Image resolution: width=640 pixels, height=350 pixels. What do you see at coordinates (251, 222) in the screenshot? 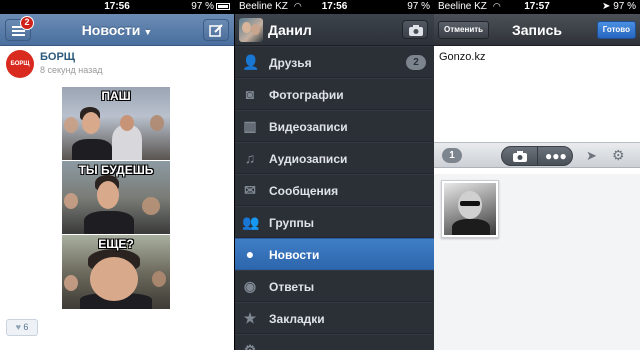
I see `groups-icon: 👥` at bounding box center [251, 222].